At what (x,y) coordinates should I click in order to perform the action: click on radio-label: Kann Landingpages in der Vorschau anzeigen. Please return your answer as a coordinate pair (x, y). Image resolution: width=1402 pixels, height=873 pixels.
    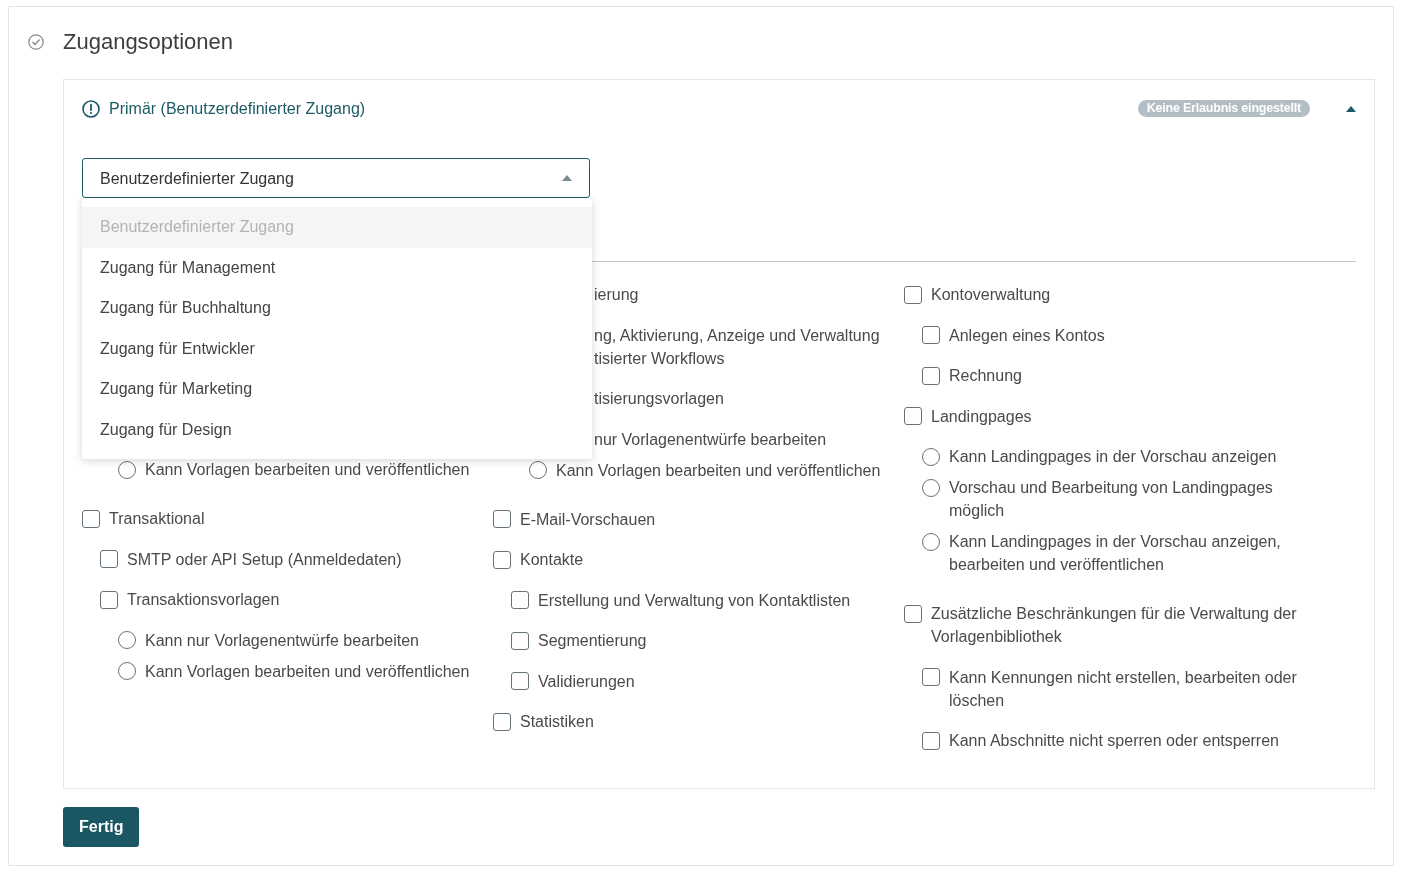
    Looking at the image, I should click on (1113, 457).